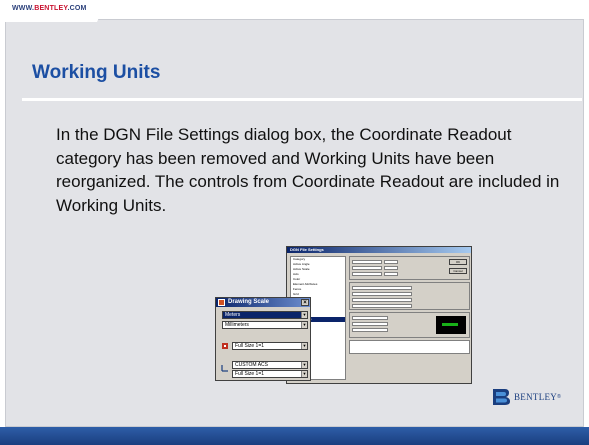 The image size is (589, 445). What do you see at coordinates (225, 368) in the screenshot?
I see `acs-icon` at bounding box center [225, 368].